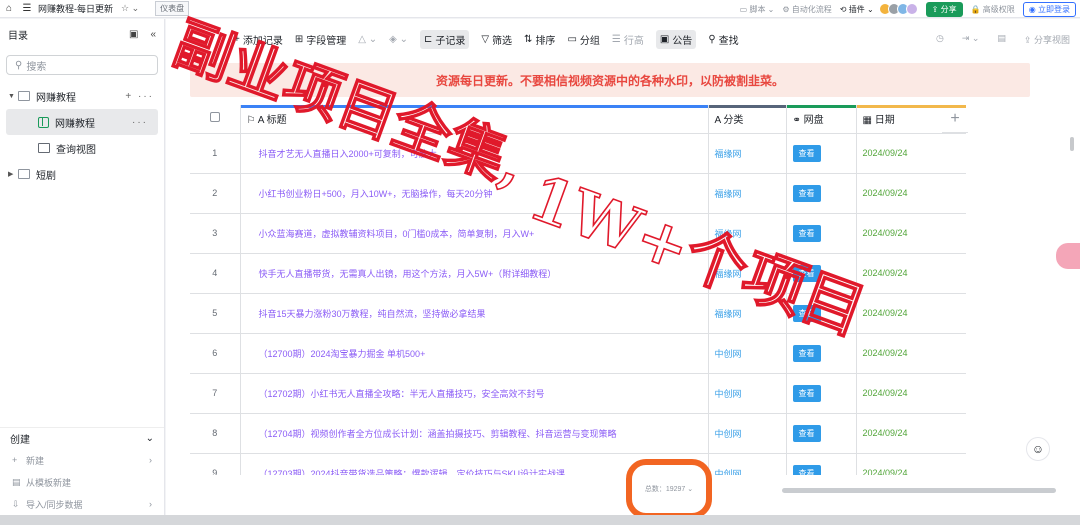 The image size is (1080, 525). What do you see at coordinates (13, 174) in the screenshot?
I see `expand-arrow-icon: ▶` at bounding box center [13, 174].